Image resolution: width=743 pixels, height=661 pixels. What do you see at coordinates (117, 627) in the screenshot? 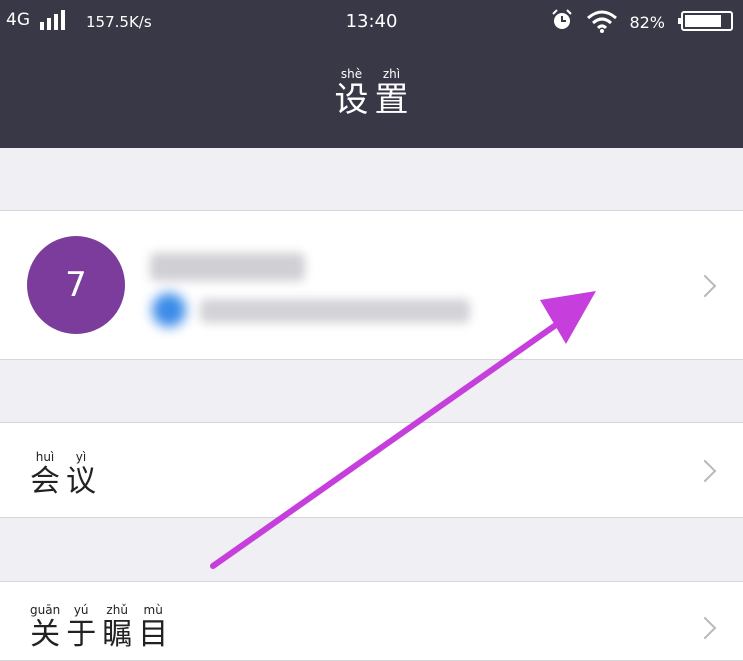
I see `menu-label-char: 瞩zhǔ` at bounding box center [117, 627].